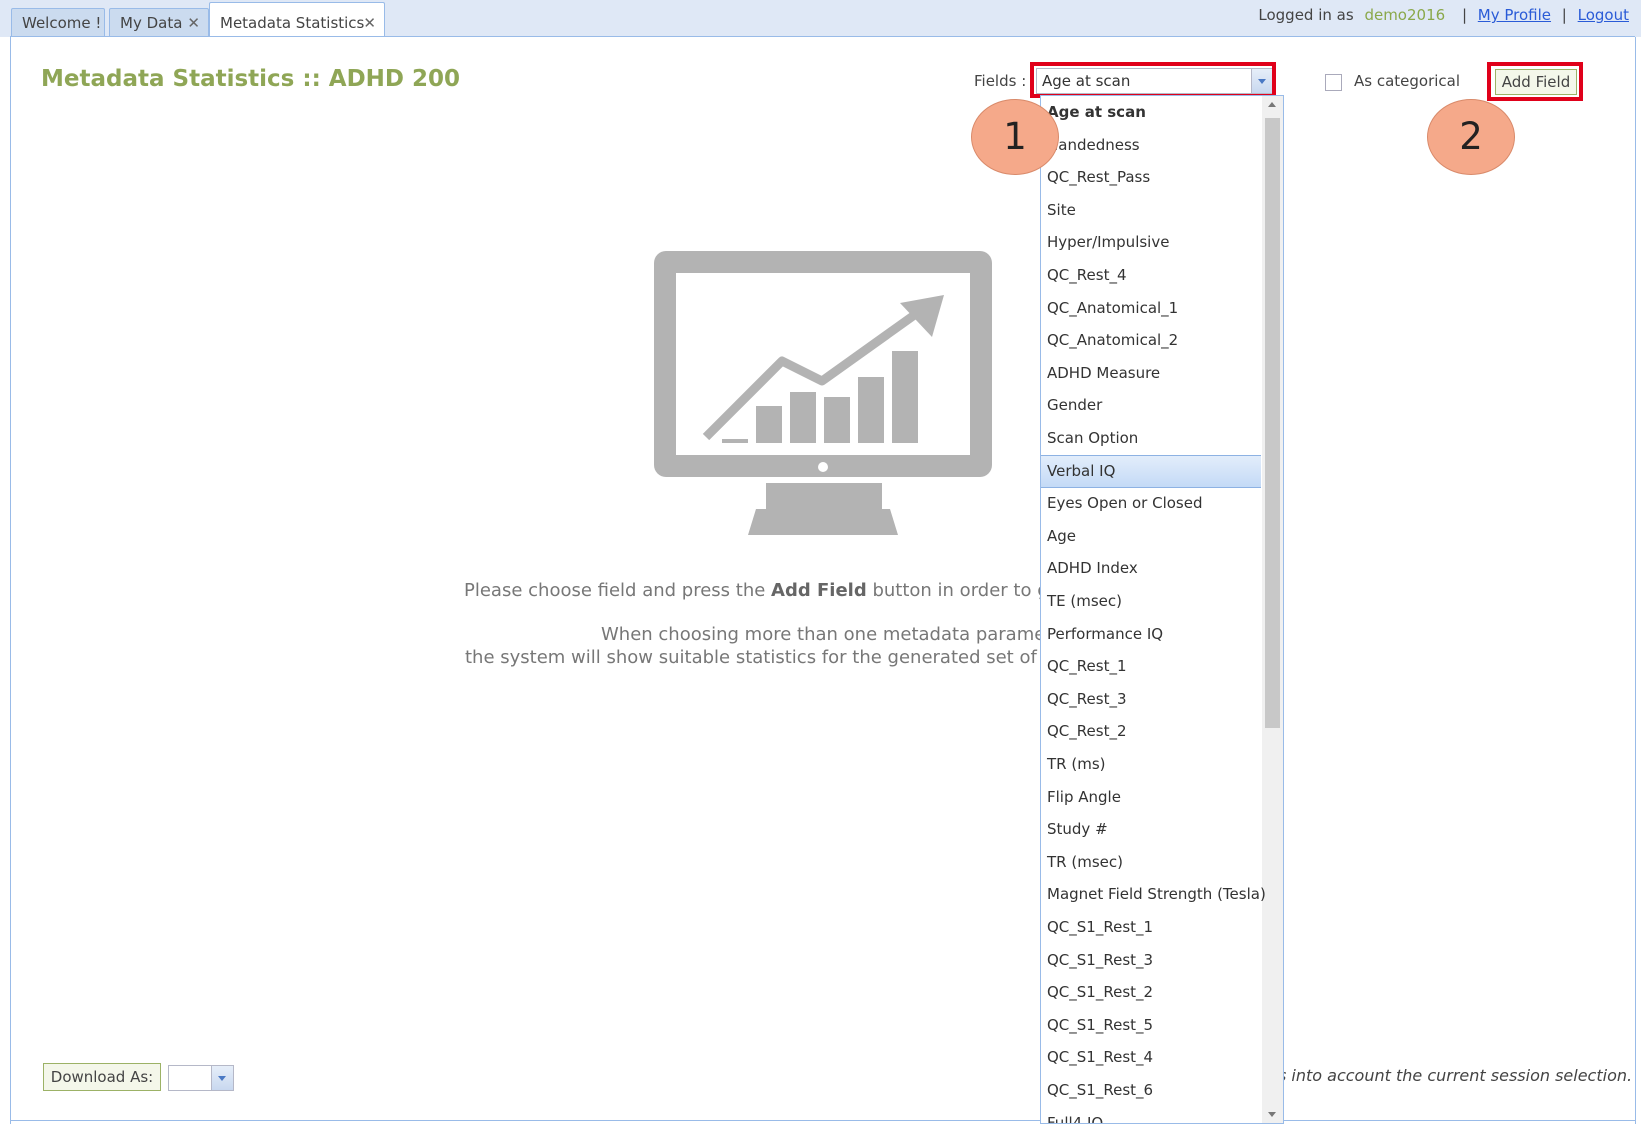  Describe the element at coordinates (1151, 145) in the screenshot. I see `dropdown-option: Handedness` at that location.